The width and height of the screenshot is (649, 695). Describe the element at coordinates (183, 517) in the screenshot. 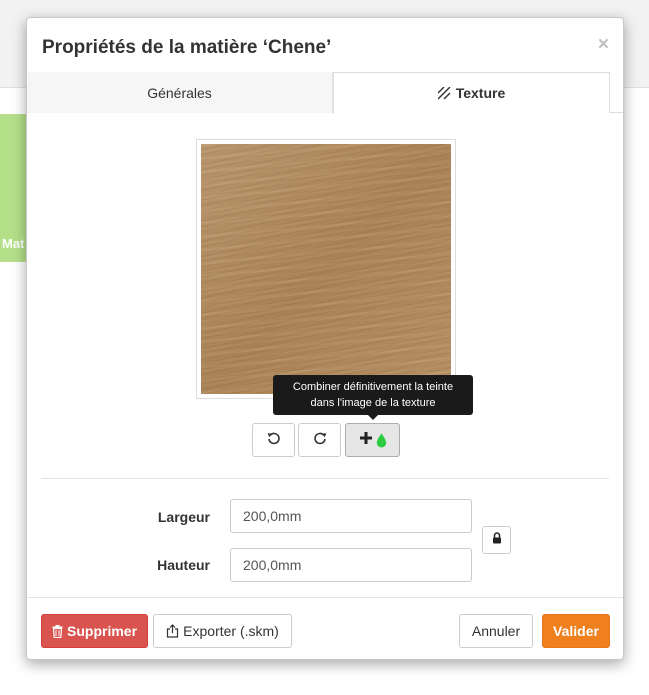

I see `width-label: Largeur` at that location.